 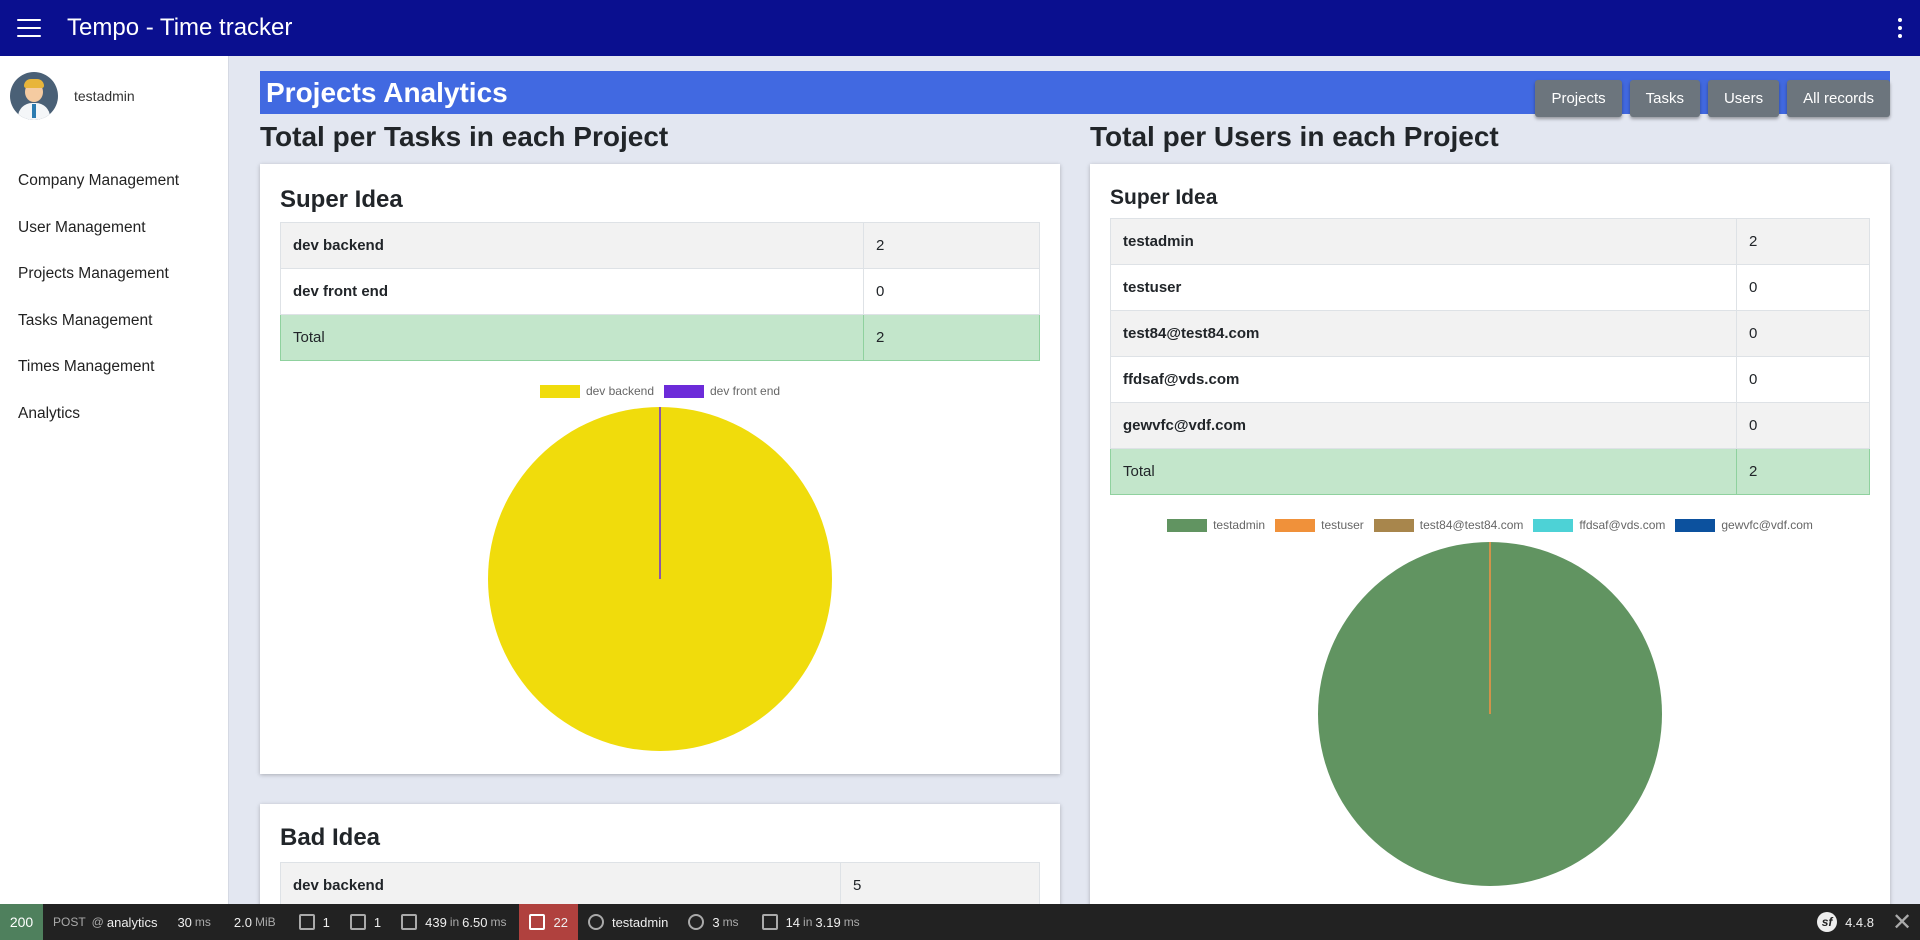 I want to click on time-info: 30 ms, so click(x=195, y=922).